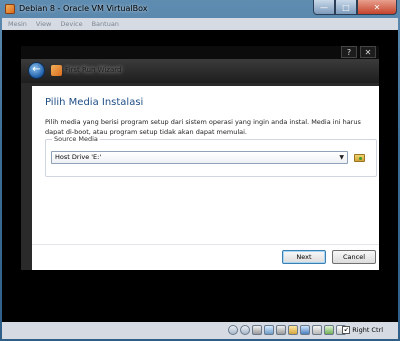 The image size is (400, 341). Describe the element at coordinates (93, 70) in the screenshot. I see `wizard-title: First Run Wizard` at that location.